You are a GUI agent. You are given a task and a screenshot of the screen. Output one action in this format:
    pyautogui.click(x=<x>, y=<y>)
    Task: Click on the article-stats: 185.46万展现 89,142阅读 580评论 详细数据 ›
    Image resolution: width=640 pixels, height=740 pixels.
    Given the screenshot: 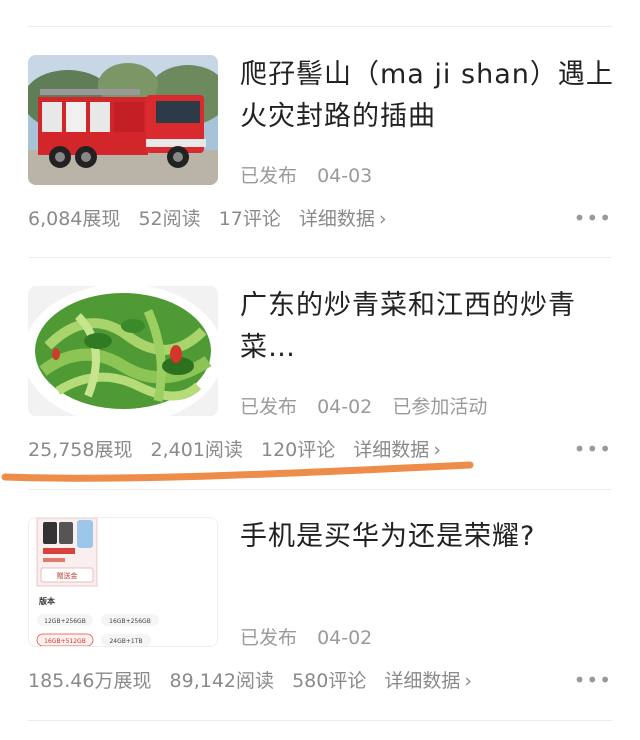 What is the action you would take?
    pyautogui.click(x=262, y=679)
    